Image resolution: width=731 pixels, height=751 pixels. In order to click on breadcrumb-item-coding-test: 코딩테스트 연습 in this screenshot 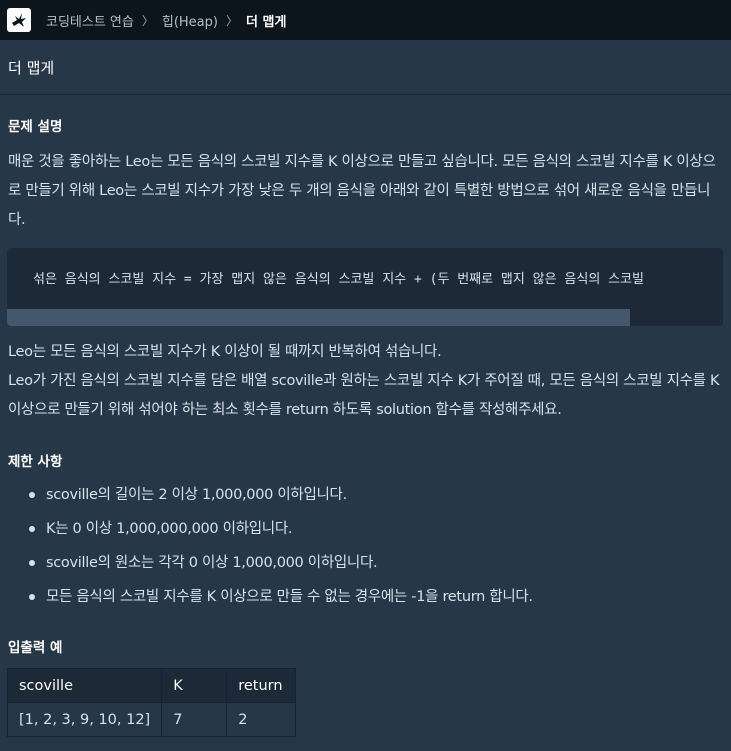, I will do `click(90, 20)`.